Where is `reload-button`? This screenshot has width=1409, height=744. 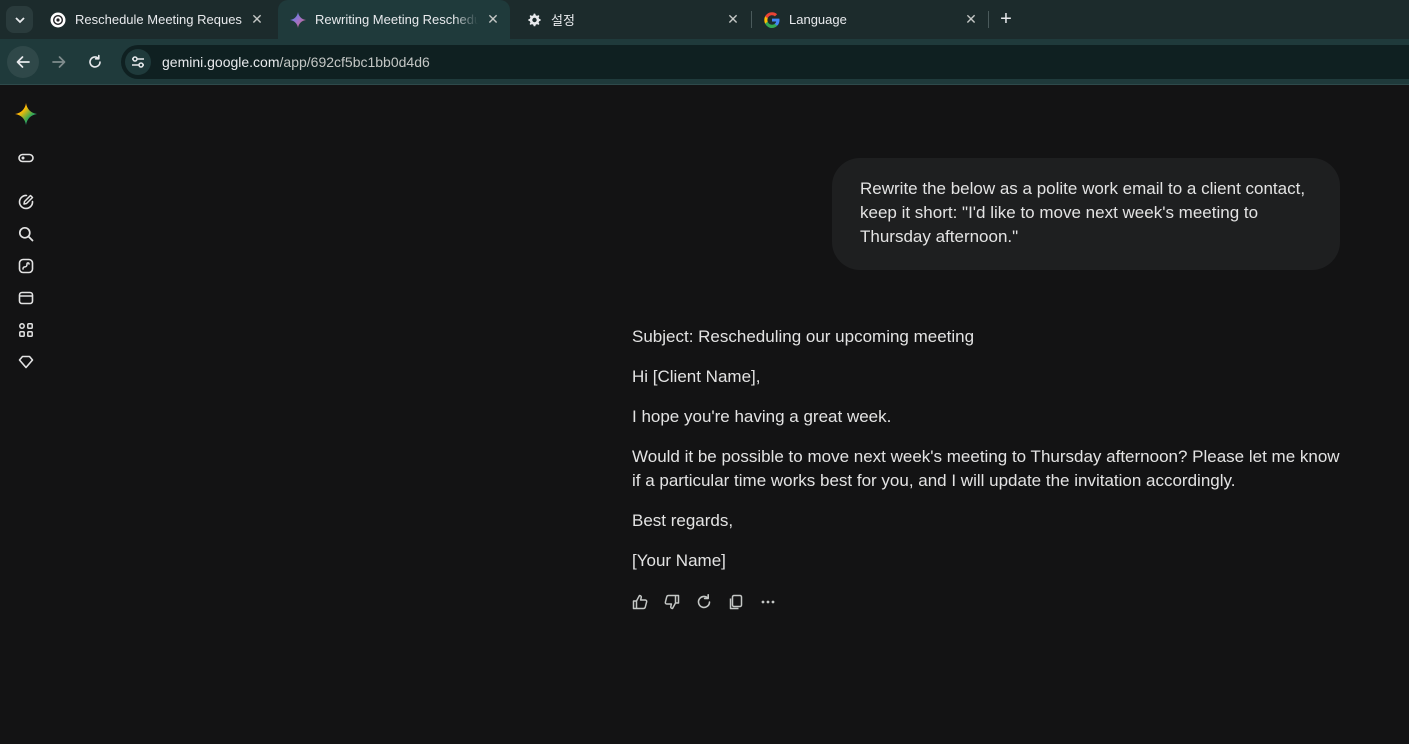 reload-button is located at coordinates (95, 62).